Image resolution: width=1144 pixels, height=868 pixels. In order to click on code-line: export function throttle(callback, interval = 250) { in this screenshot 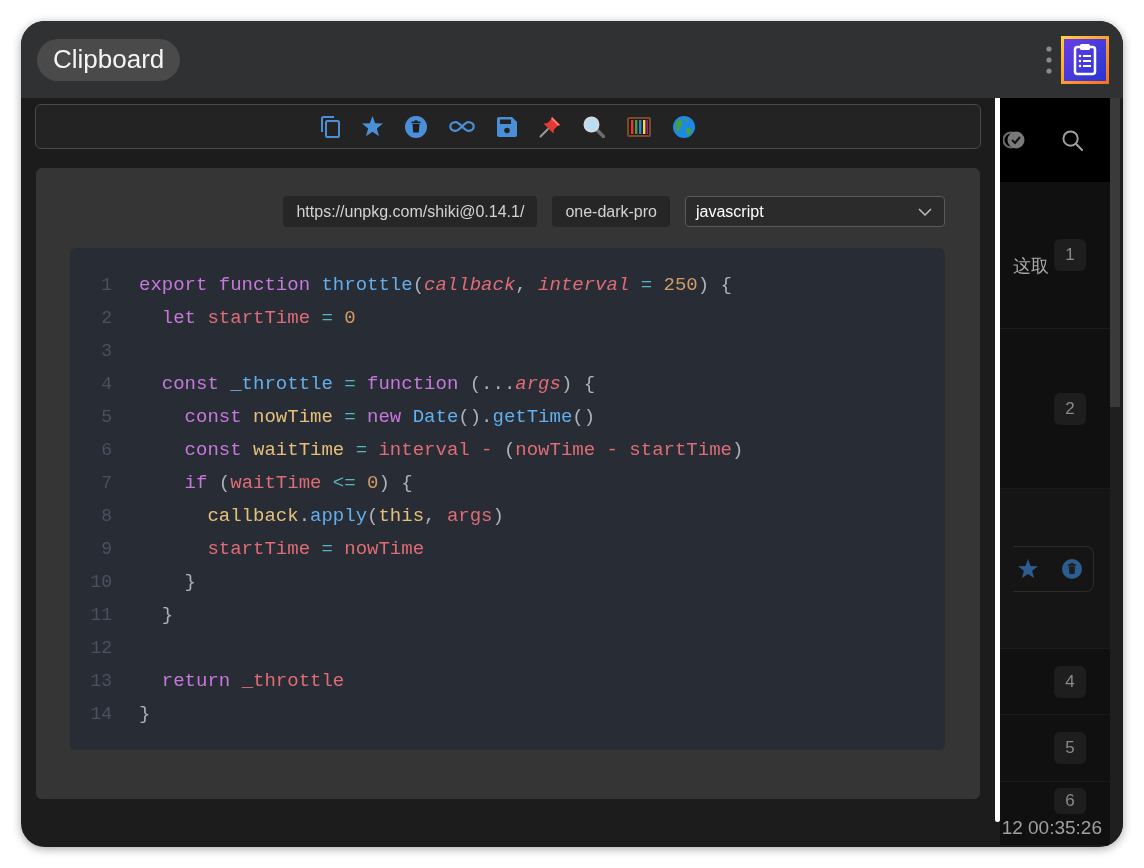, I will do `click(435, 284)`.